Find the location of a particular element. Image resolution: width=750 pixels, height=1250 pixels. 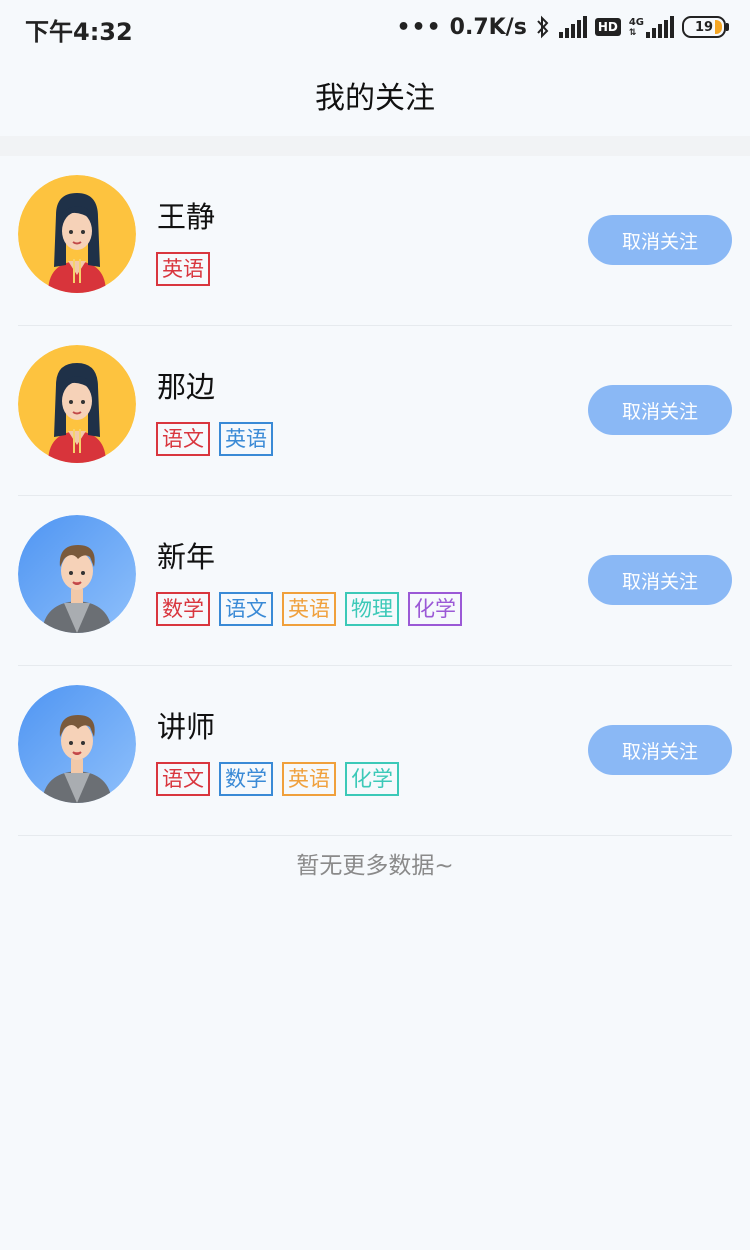

teacher-name: 新年 is located at coordinates (186, 557).